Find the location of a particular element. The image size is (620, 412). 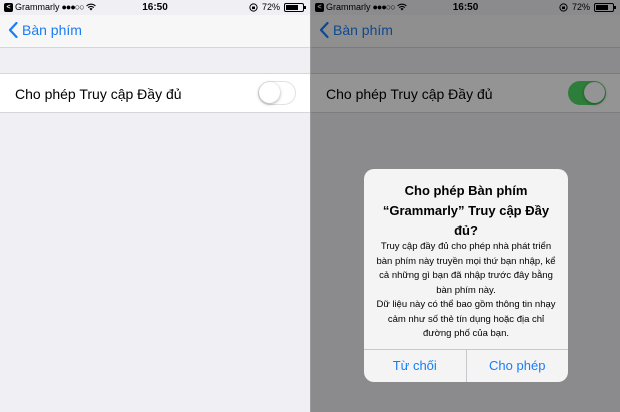

chevron-left-icon is located at coordinates (13, 30).